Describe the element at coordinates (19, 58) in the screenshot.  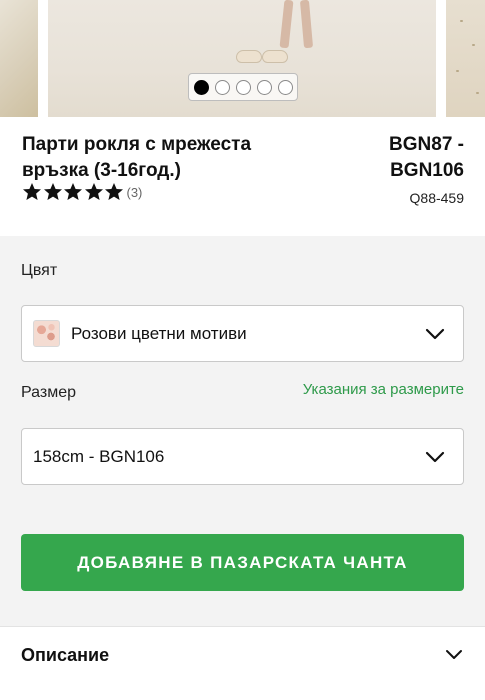
I see `carousel-previous-image` at that location.